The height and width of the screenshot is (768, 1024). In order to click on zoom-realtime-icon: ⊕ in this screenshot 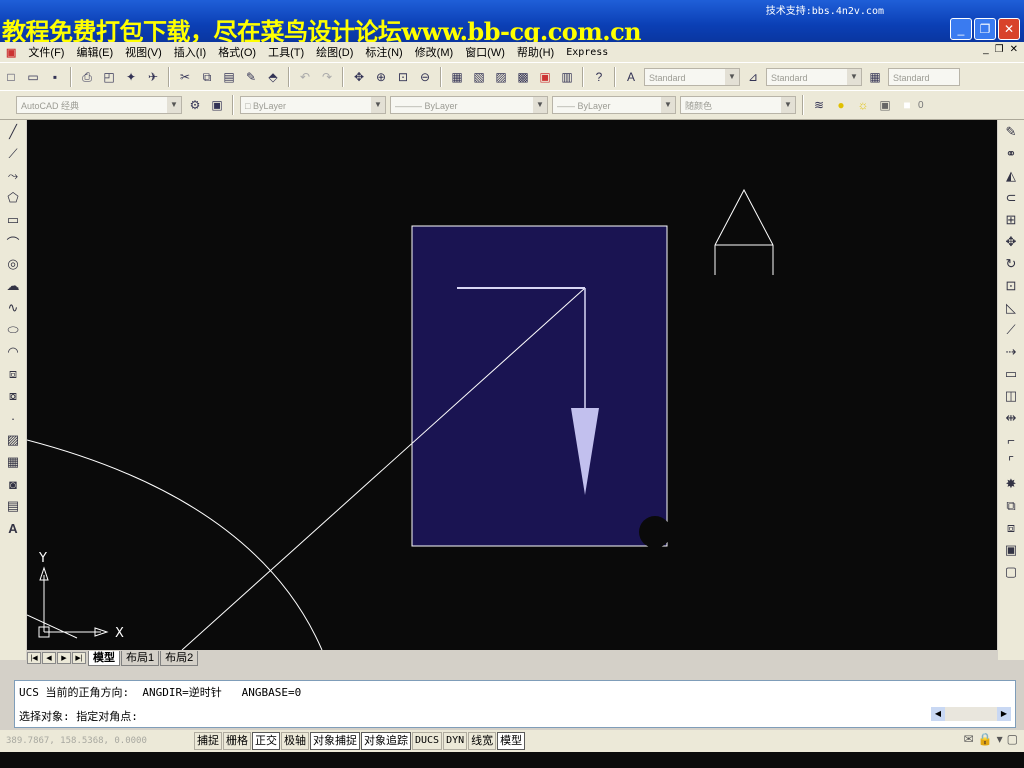, I will do `click(381, 77)`.